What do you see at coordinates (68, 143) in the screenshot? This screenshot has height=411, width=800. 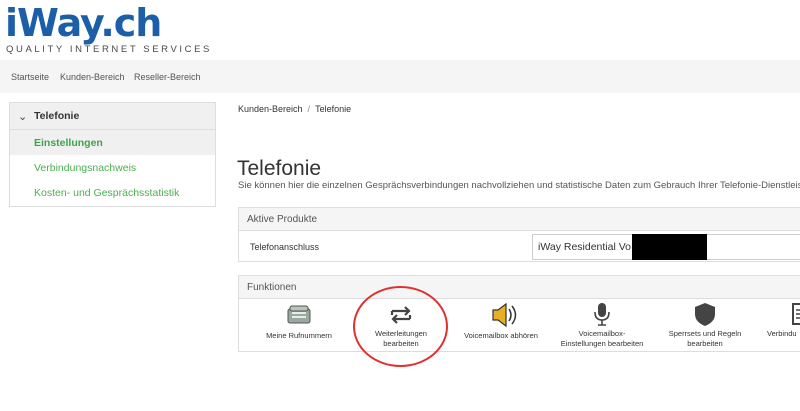 I see `sidebar-item-label: Einstellungen` at bounding box center [68, 143].